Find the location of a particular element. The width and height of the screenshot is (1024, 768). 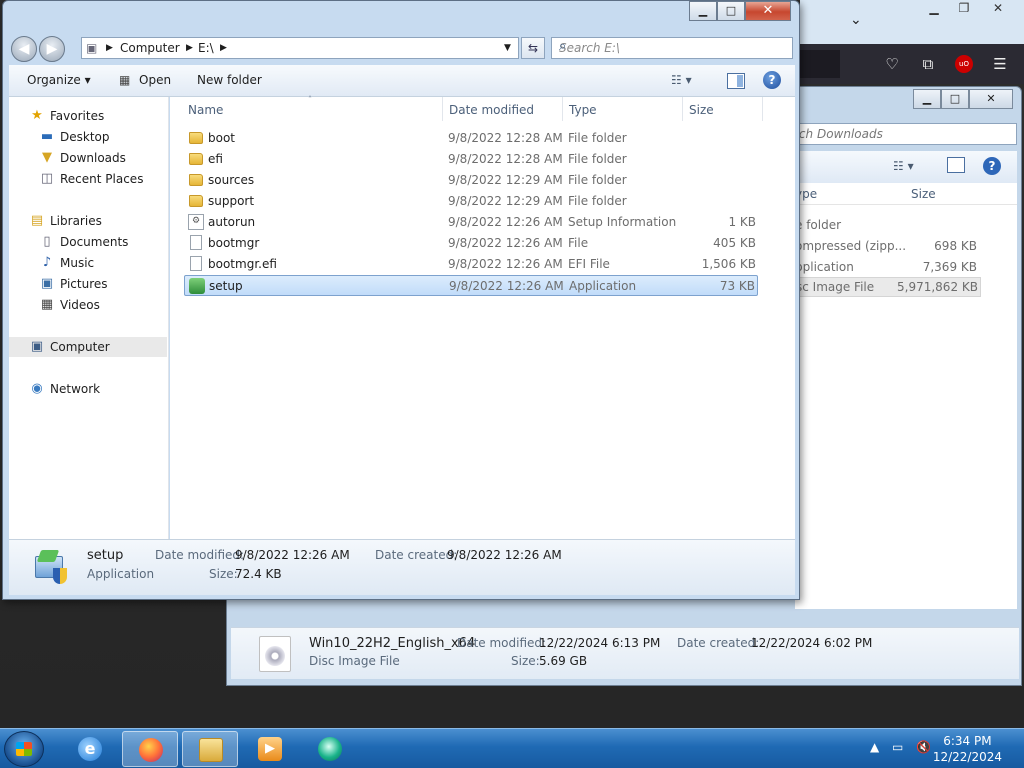

ublock-icon: uO is located at coordinates (964, 64).